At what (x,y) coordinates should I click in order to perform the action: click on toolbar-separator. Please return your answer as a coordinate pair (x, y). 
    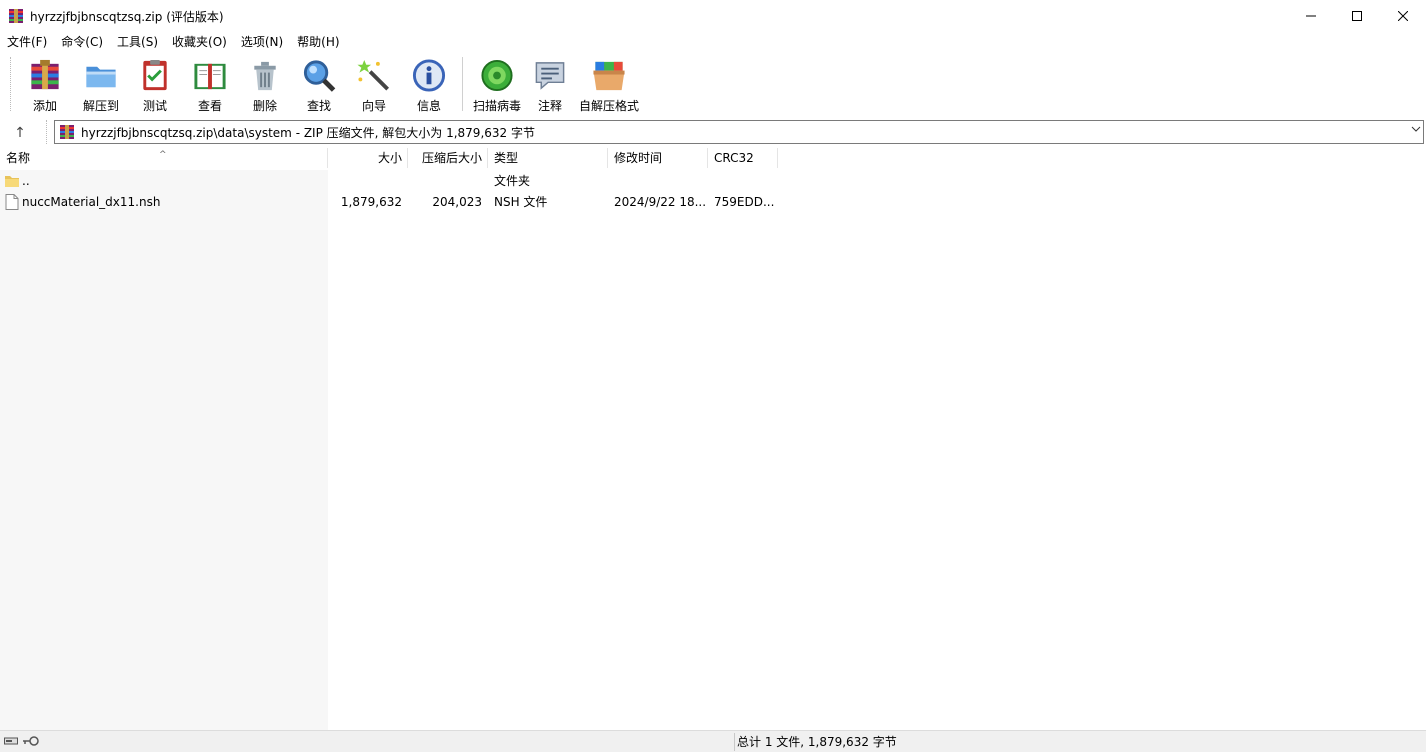
    Looking at the image, I should click on (462, 84).